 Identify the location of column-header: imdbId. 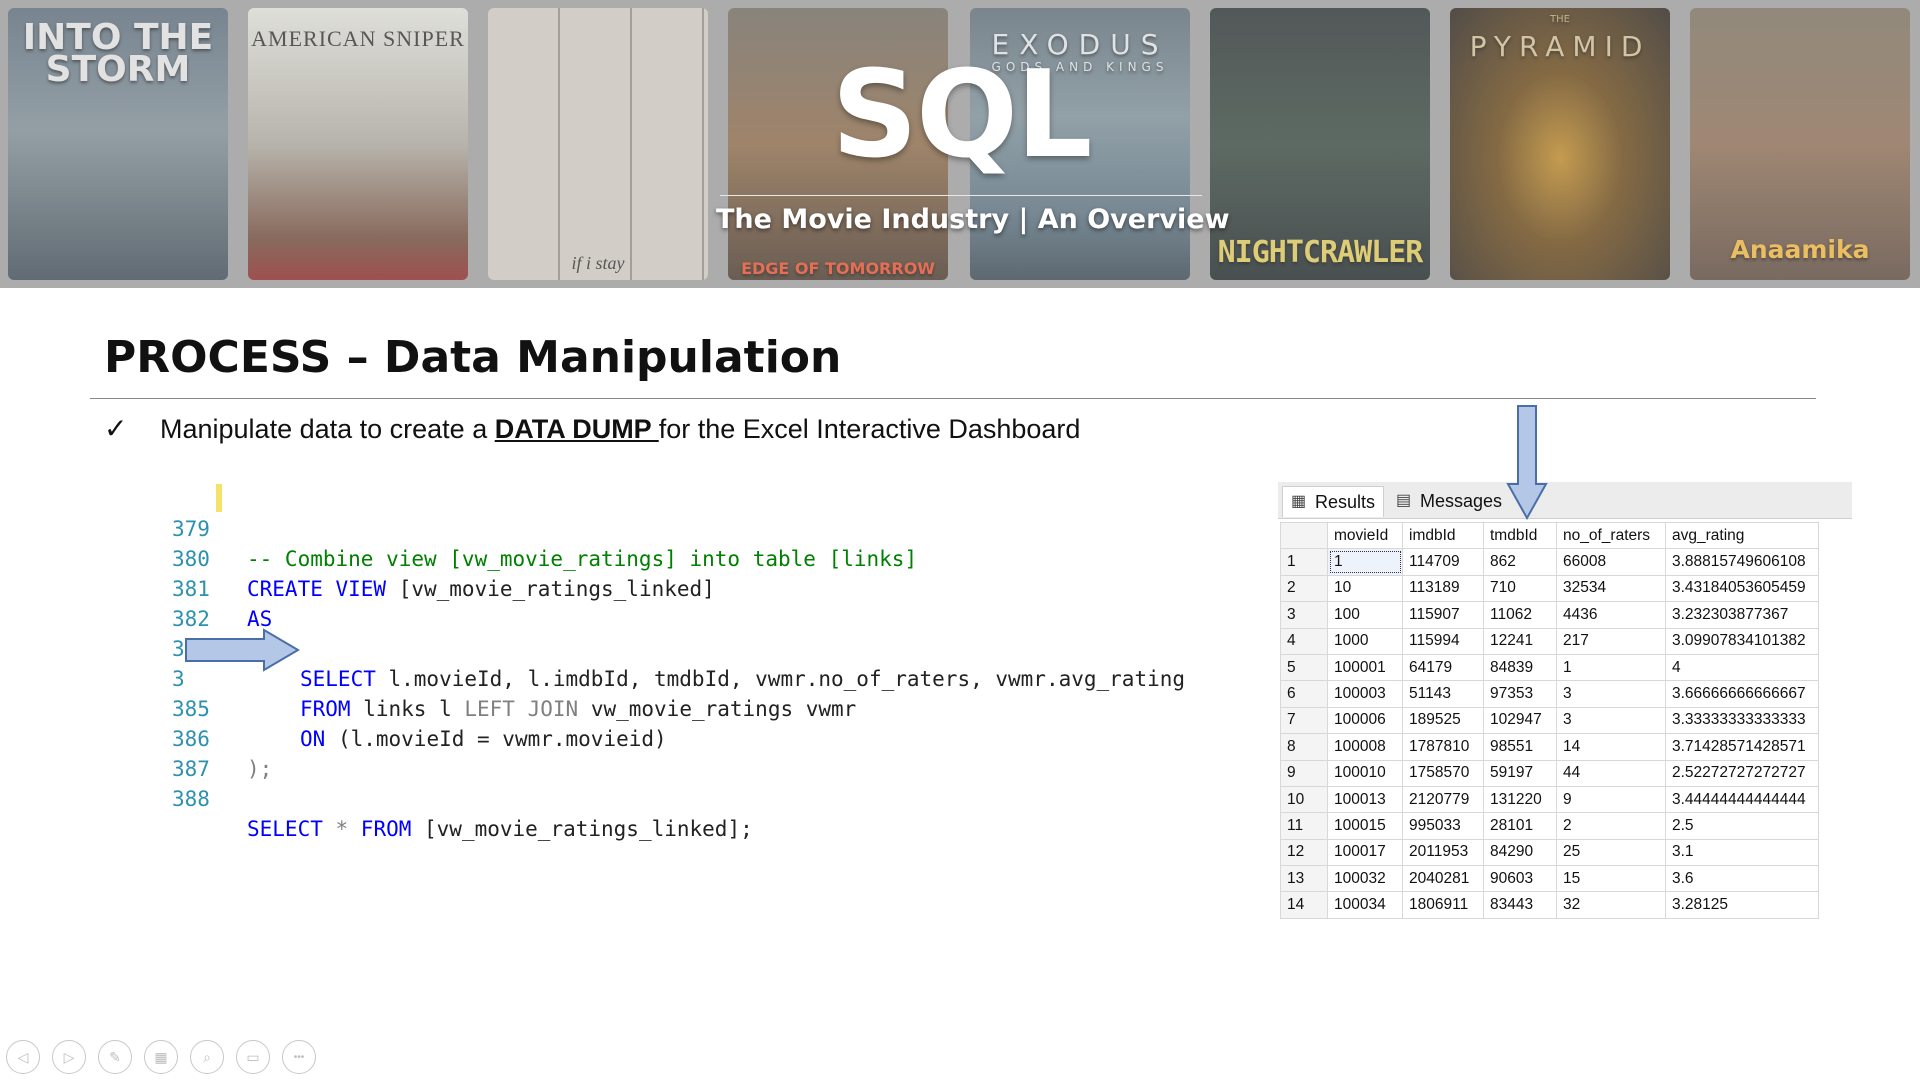
(1443, 535).